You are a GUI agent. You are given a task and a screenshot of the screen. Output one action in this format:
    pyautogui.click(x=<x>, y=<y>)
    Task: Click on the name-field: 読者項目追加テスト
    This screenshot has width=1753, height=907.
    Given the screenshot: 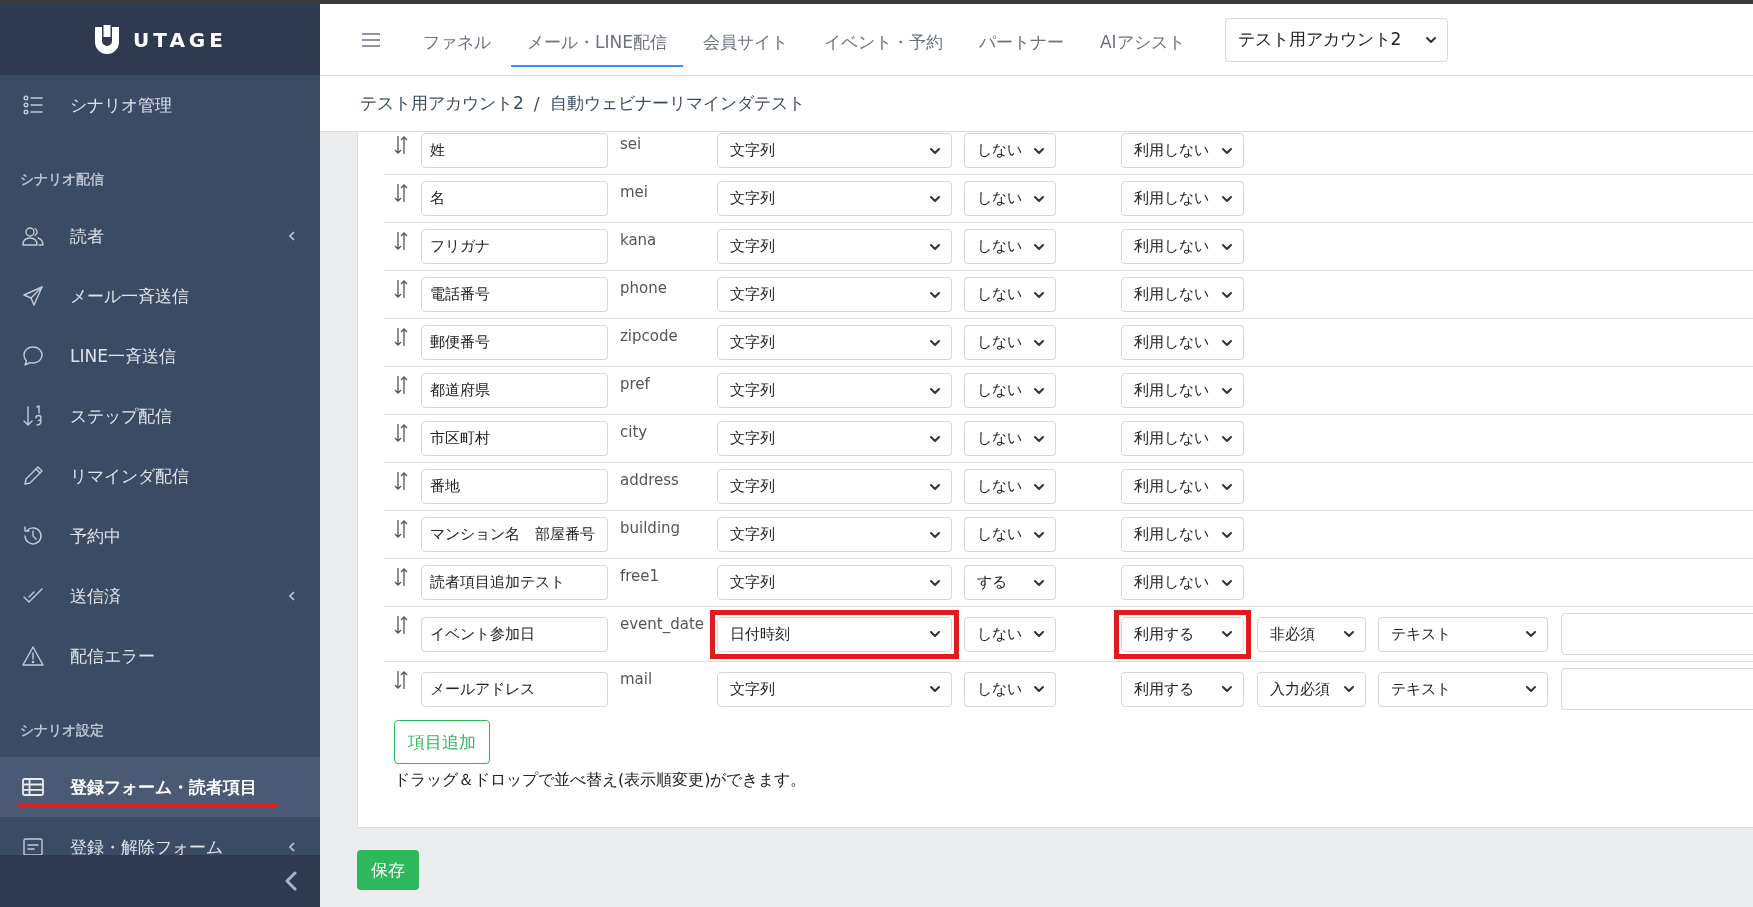 What is the action you would take?
    pyautogui.click(x=514, y=582)
    